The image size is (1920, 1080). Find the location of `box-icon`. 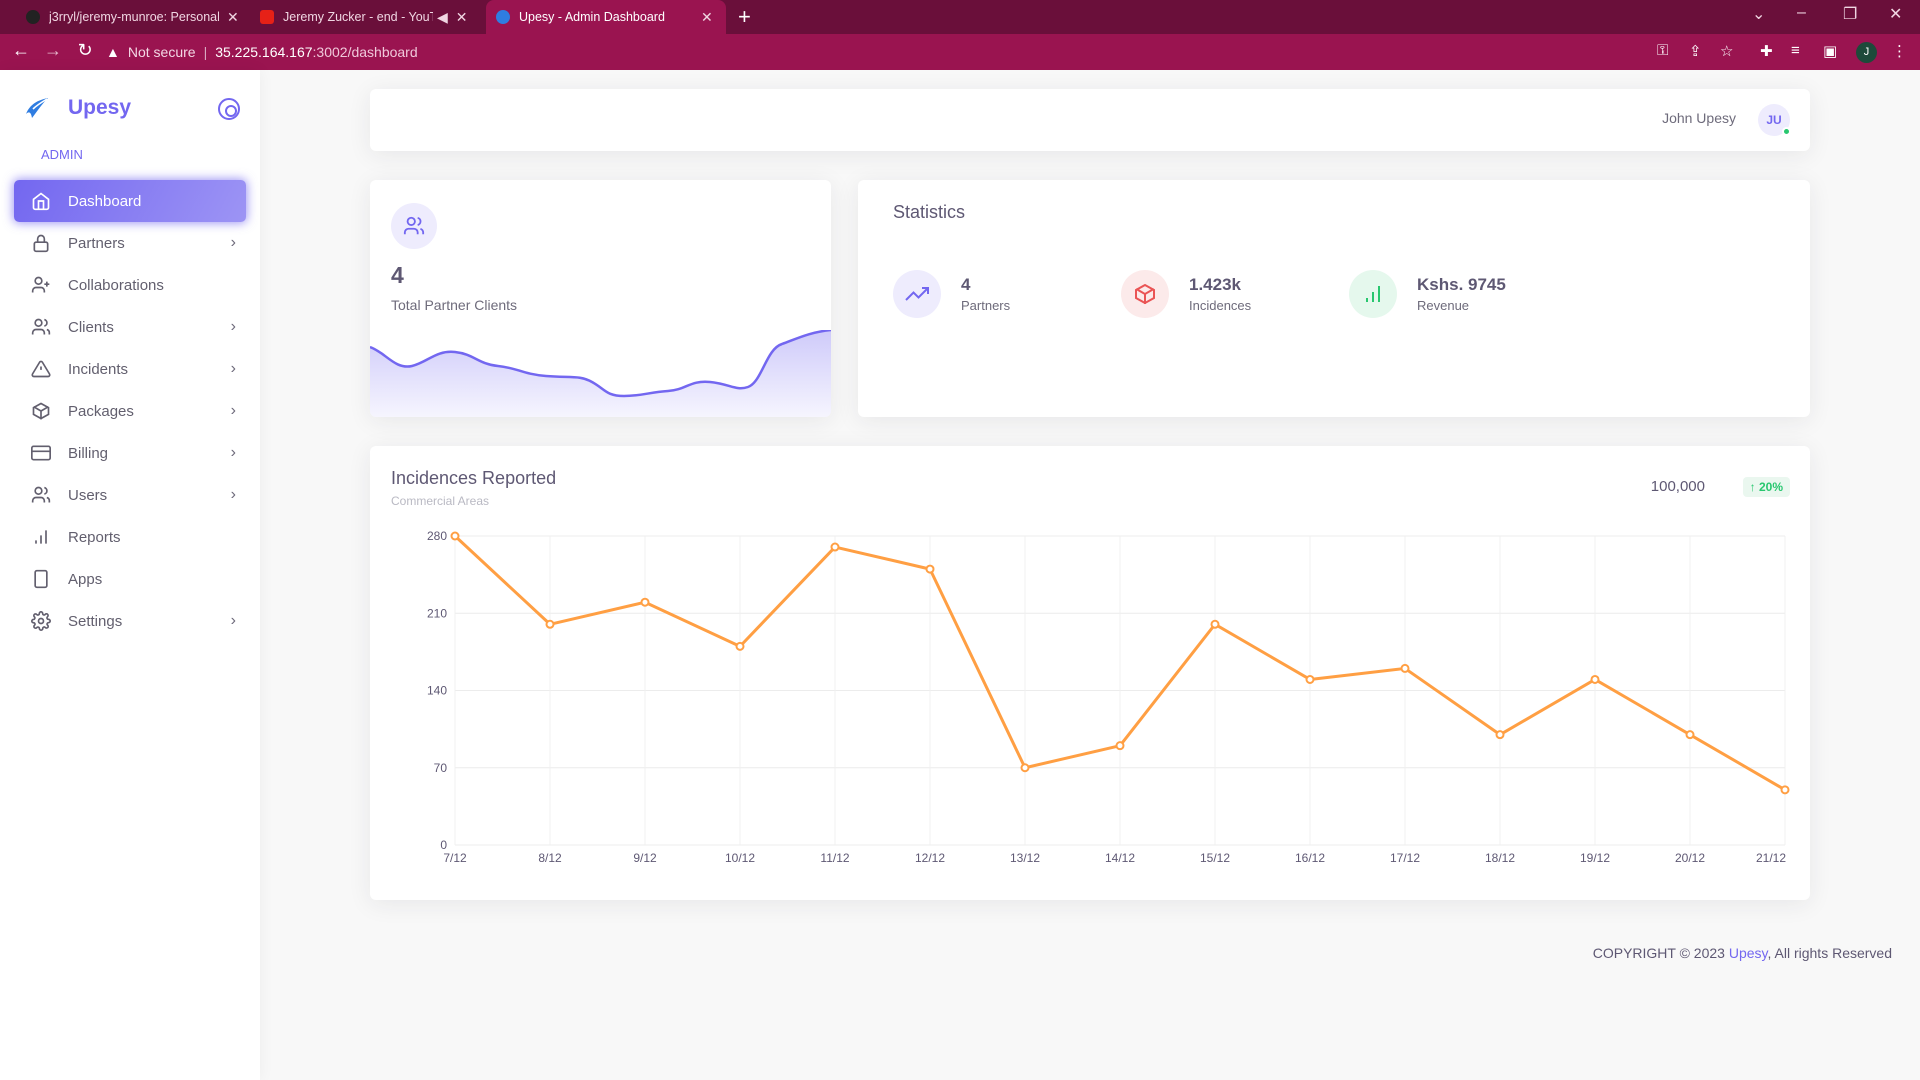

box-icon is located at coordinates (1145, 294).